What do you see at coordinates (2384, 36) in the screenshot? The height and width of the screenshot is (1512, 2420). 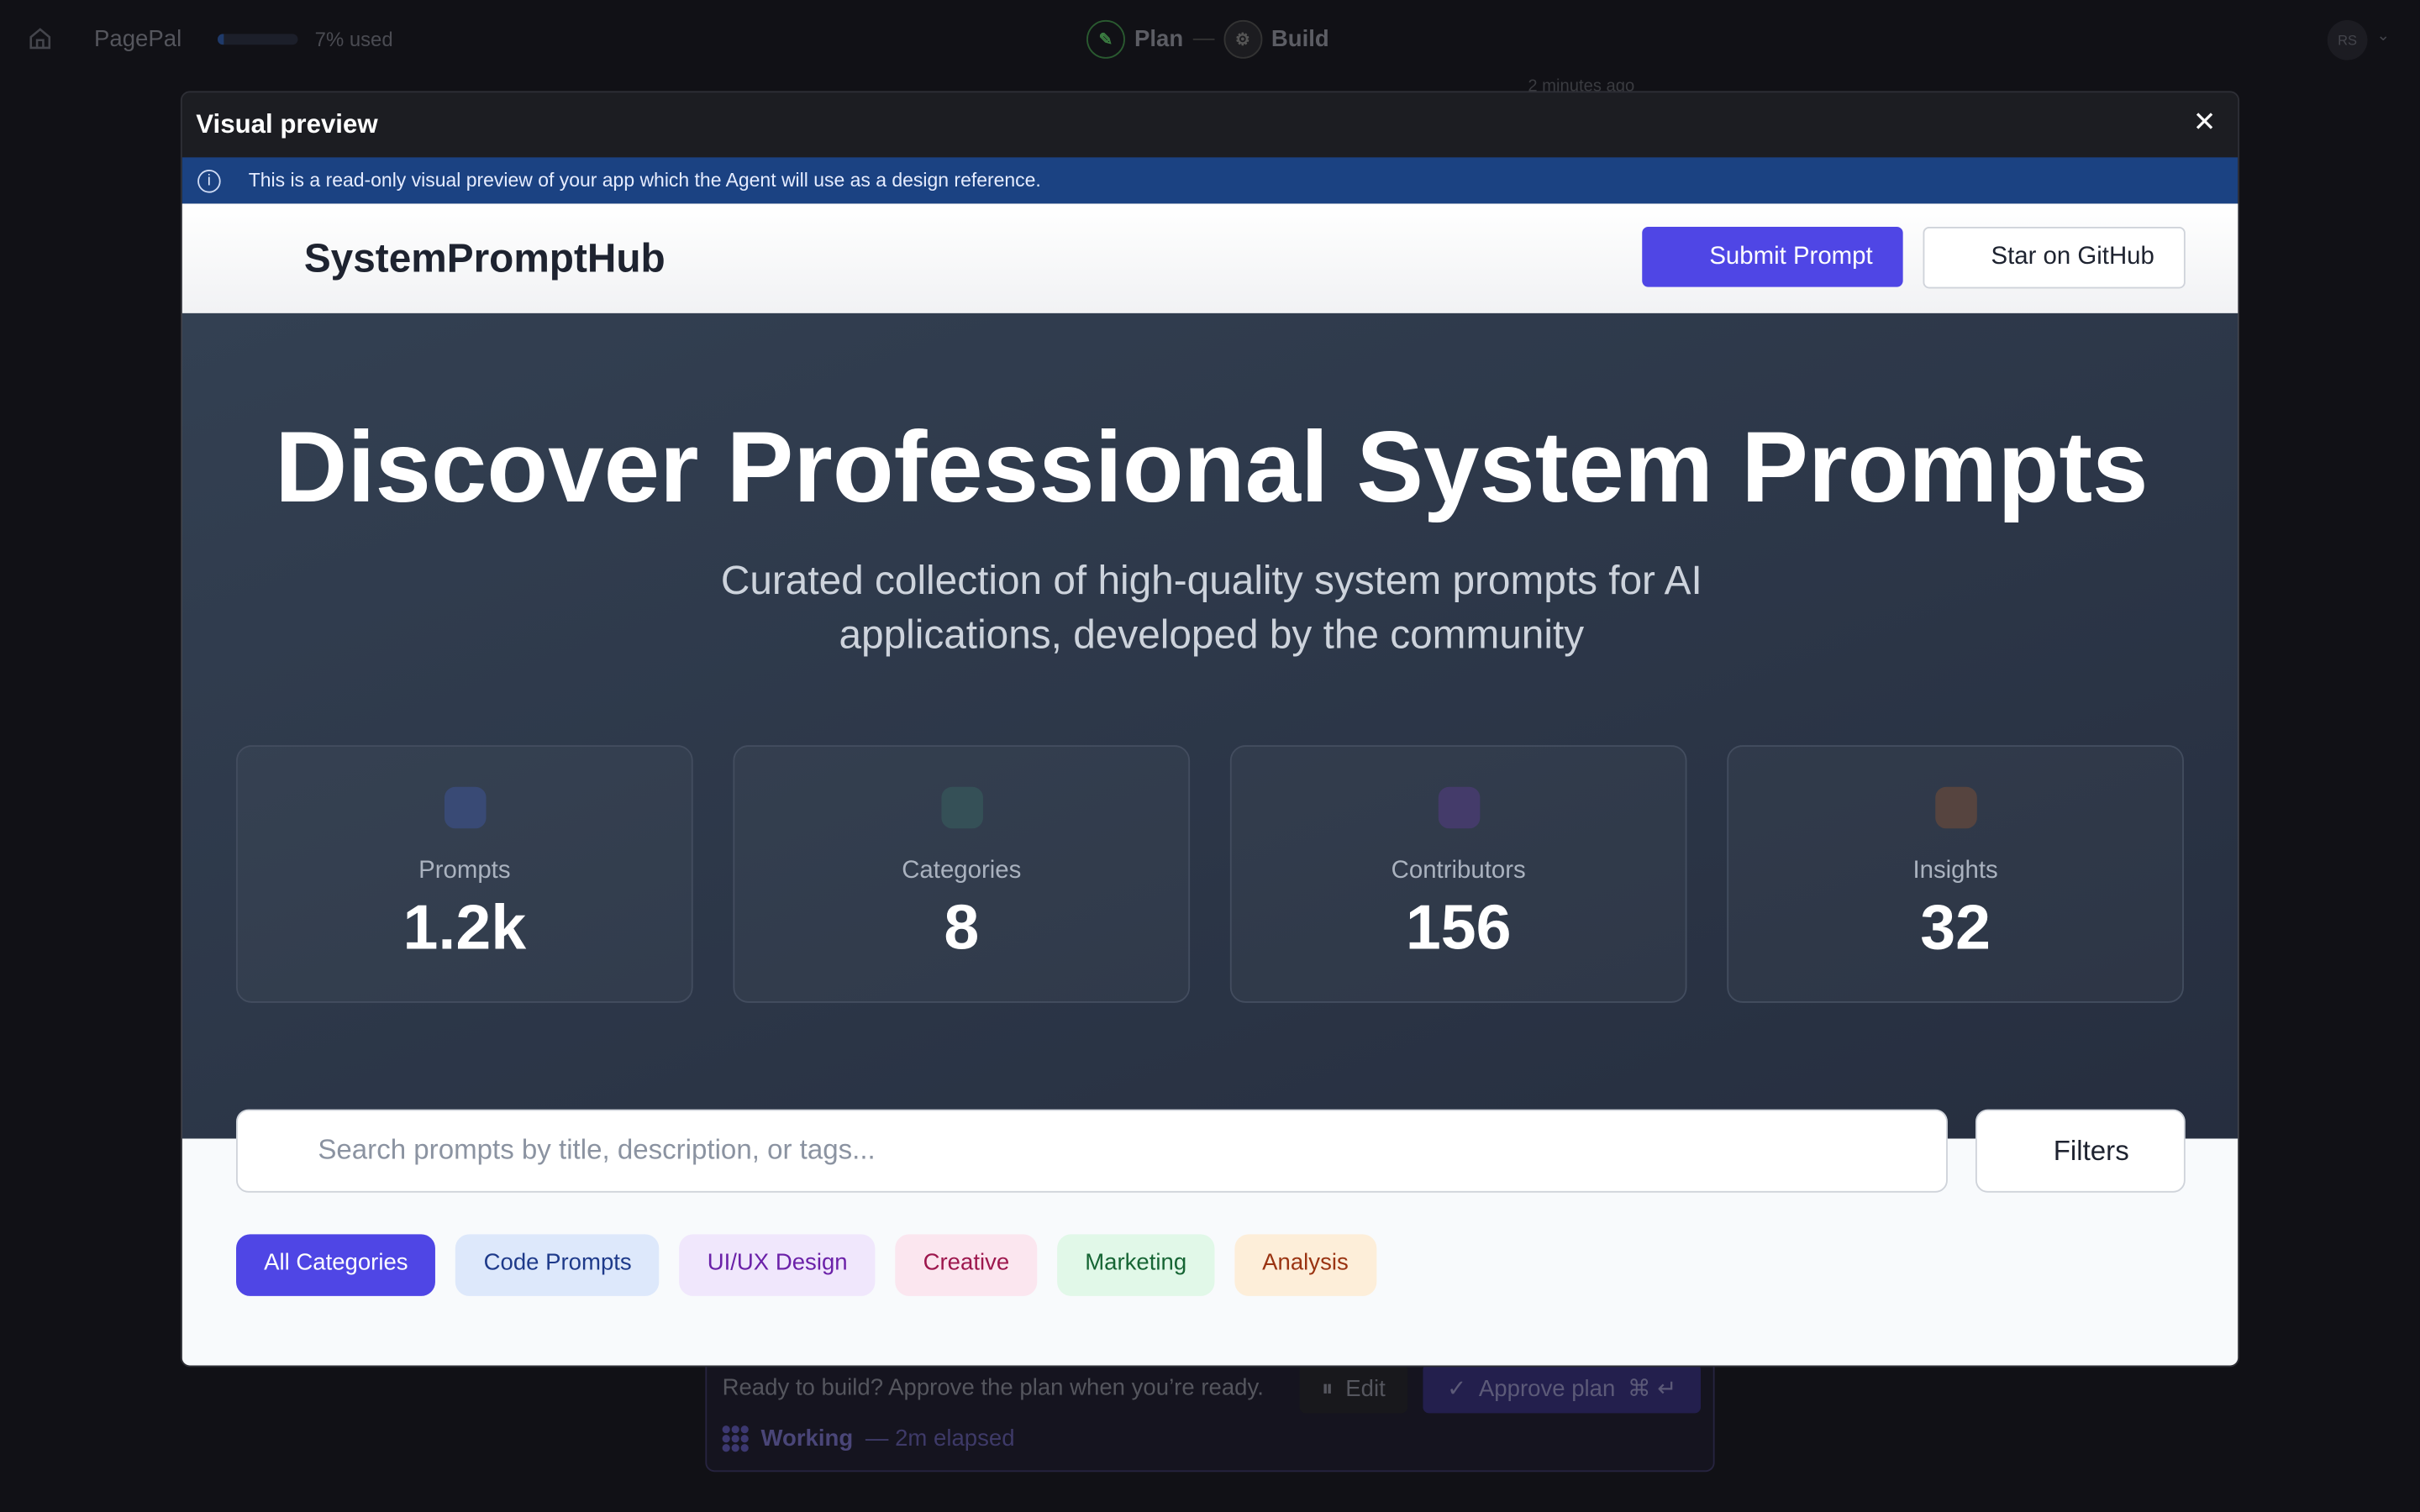 I see `chevron-down-icon: ⌄` at bounding box center [2384, 36].